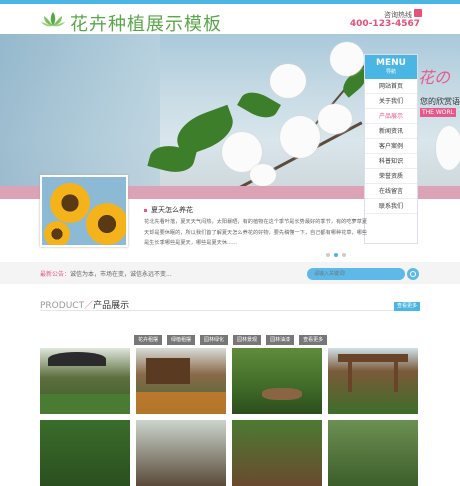  I want to click on menu-item-honors: 荣誉资质, so click(391, 176).